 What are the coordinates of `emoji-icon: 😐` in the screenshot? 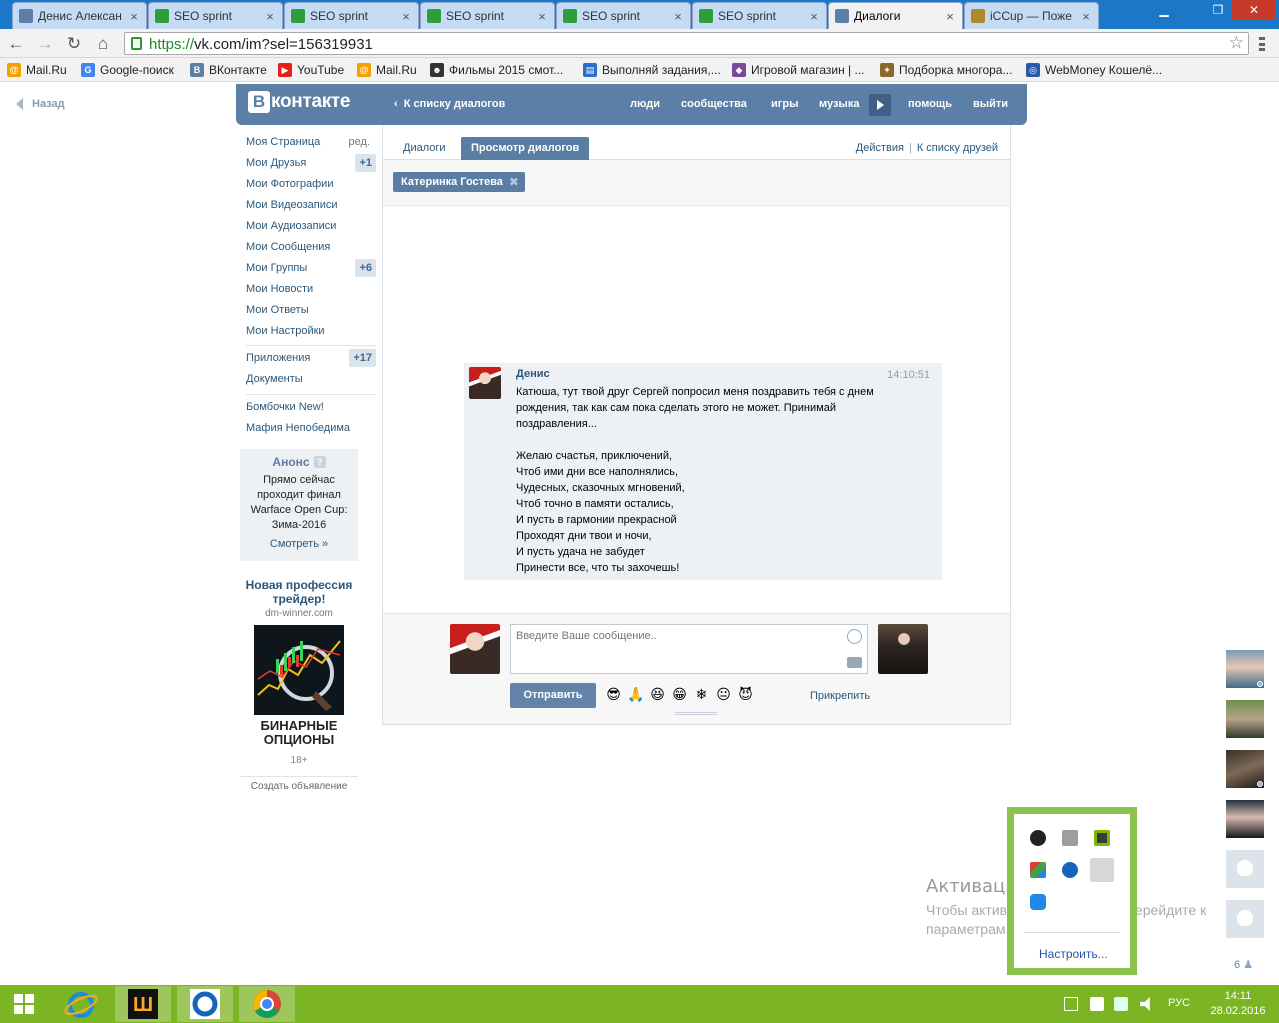 It's located at (723, 694).